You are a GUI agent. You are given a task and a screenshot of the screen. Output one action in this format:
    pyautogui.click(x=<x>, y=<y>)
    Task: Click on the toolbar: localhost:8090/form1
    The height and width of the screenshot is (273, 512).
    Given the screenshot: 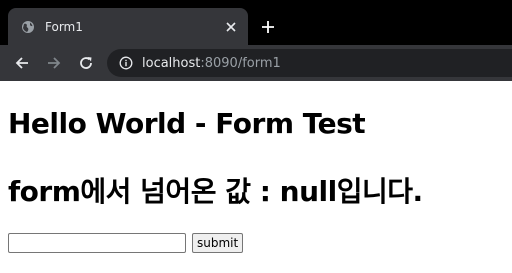 What is the action you would take?
    pyautogui.click(x=256, y=63)
    